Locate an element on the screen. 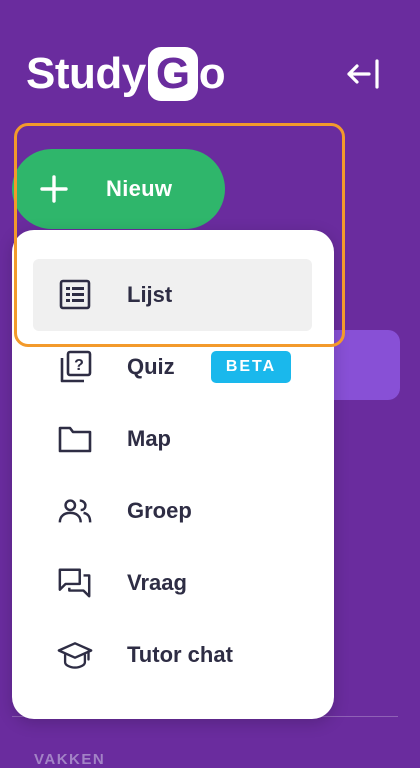 This screenshot has height=768, width=420. menu-item-groep: Groep is located at coordinates (172, 511).